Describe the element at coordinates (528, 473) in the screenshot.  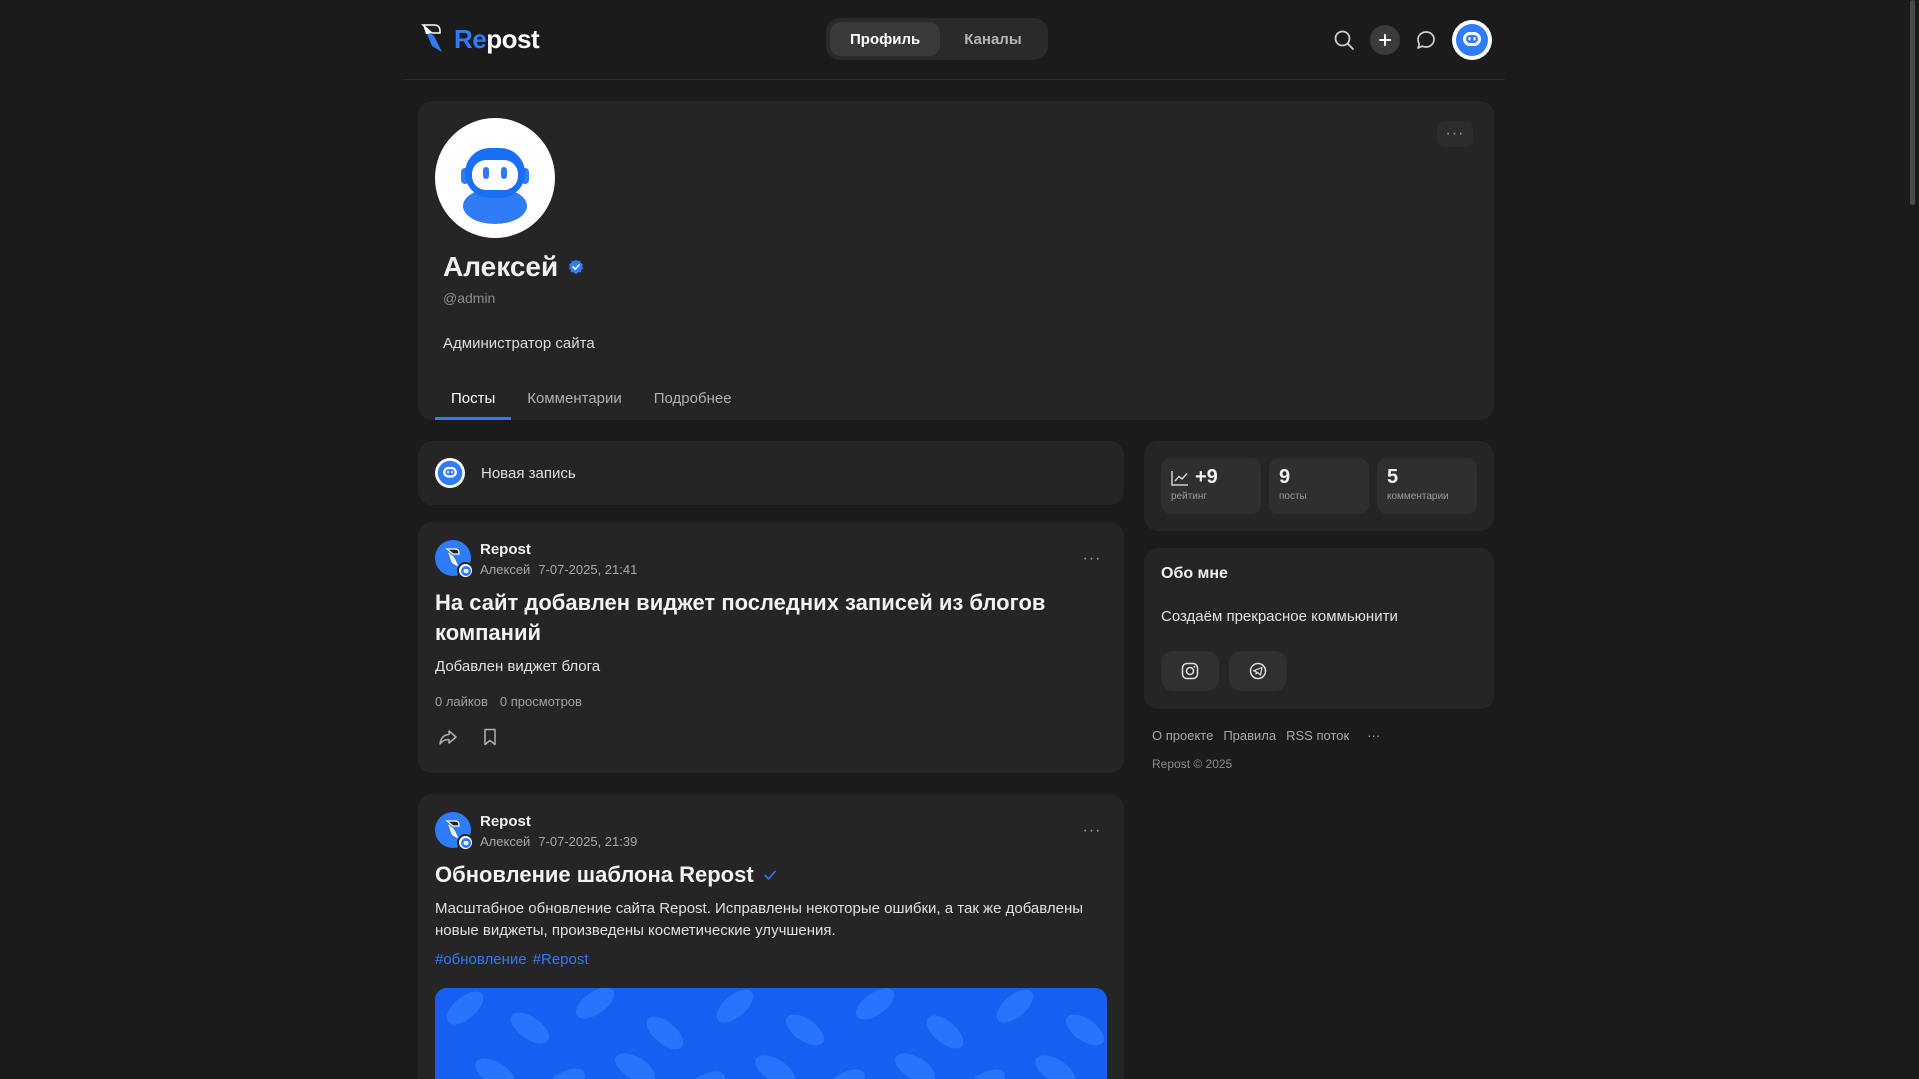
I see `new-post-label: Новая запись` at that location.